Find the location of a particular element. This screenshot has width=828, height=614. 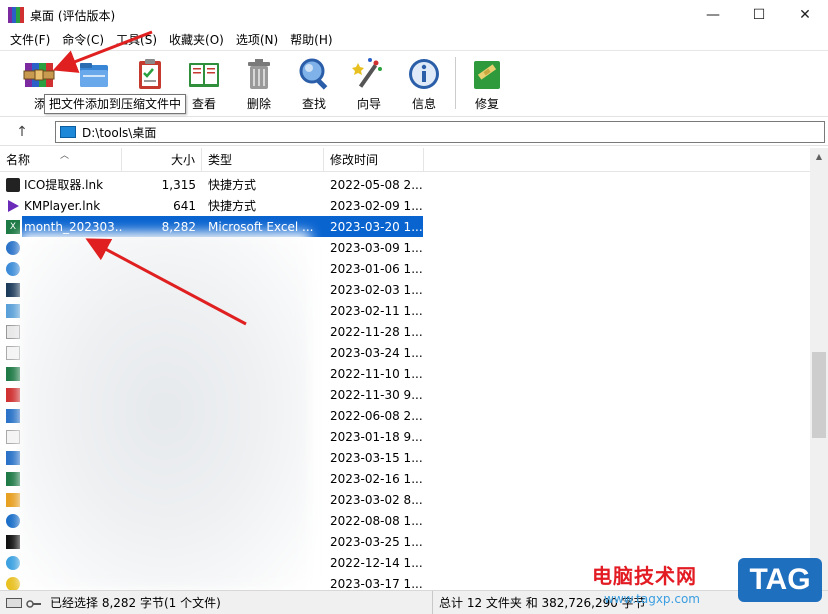

menu-help: 帮助(H) is located at coordinates (311, 40).